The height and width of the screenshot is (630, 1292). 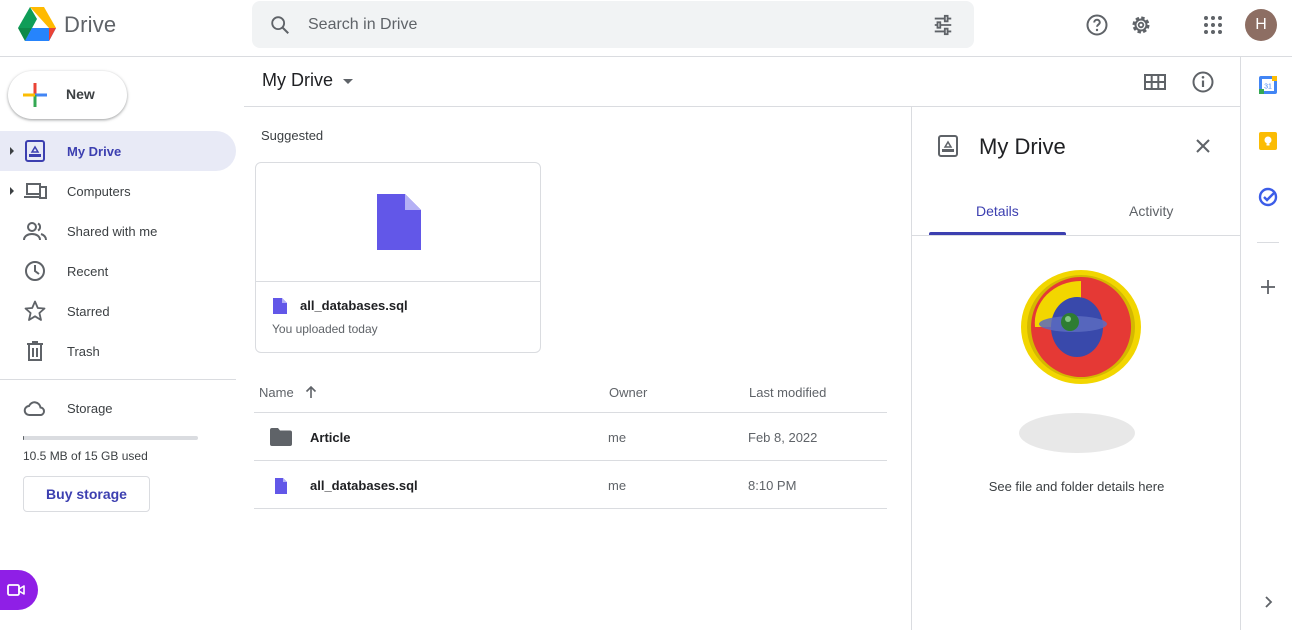 What do you see at coordinates (943, 25) in the screenshot?
I see `search-options-icon` at bounding box center [943, 25].